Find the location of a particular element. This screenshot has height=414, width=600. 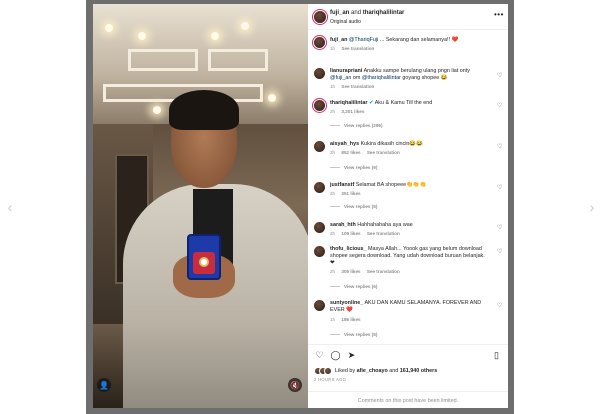

mention-link: @Thariq is located at coordinates (359, 40).